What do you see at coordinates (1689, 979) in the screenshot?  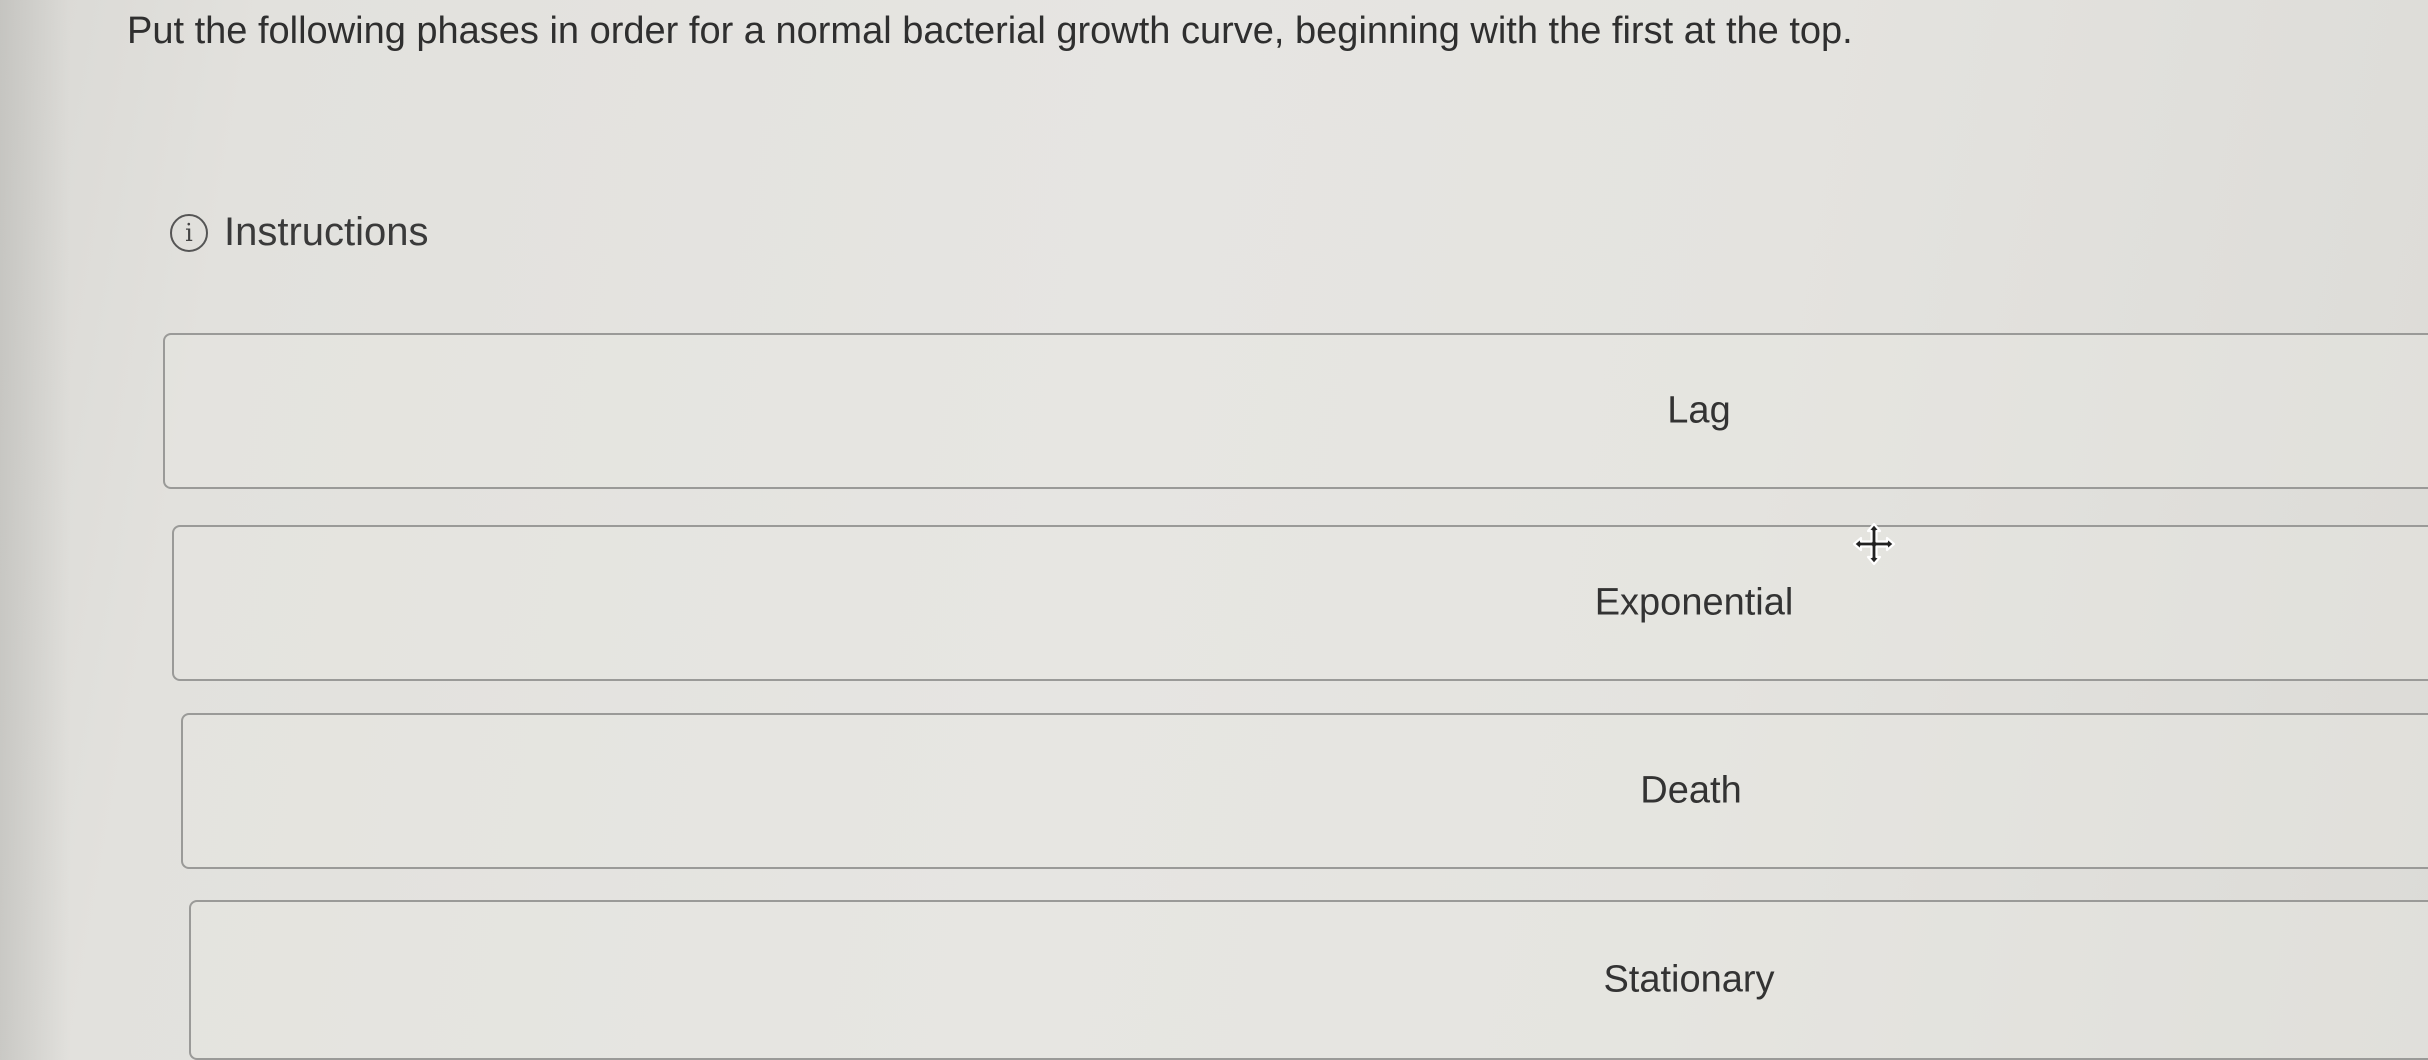 I see `sortable-item-label: Stationary` at bounding box center [1689, 979].